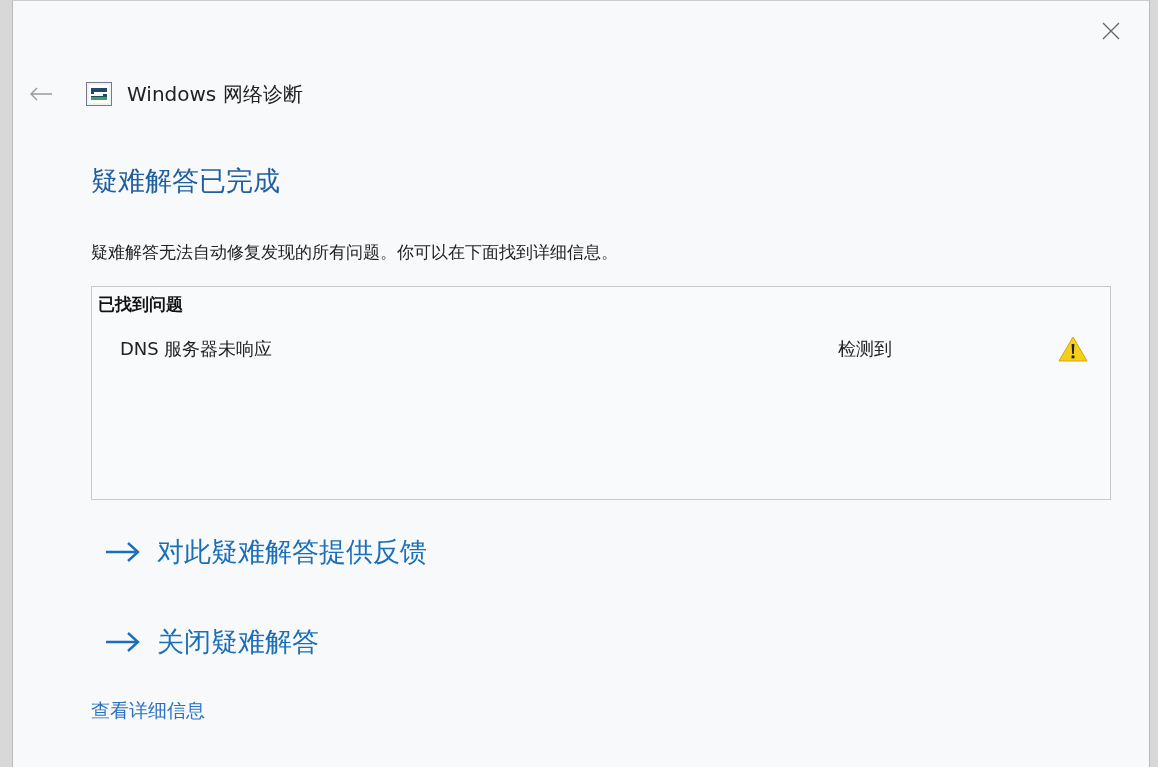  Describe the element at coordinates (355, 252) in the screenshot. I see `description-text: 疑难解答无法自动修复发现的所有问题。你可以在下面找到详细信息。` at that location.